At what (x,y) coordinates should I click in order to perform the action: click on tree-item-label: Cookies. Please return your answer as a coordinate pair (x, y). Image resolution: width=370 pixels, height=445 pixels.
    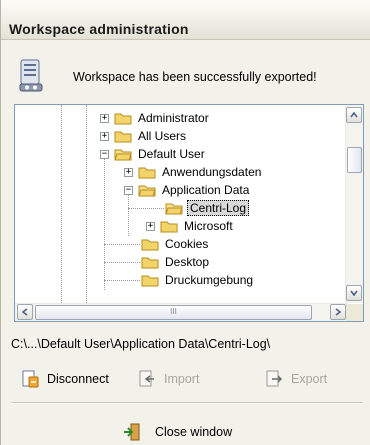
    Looking at the image, I should click on (187, 244).